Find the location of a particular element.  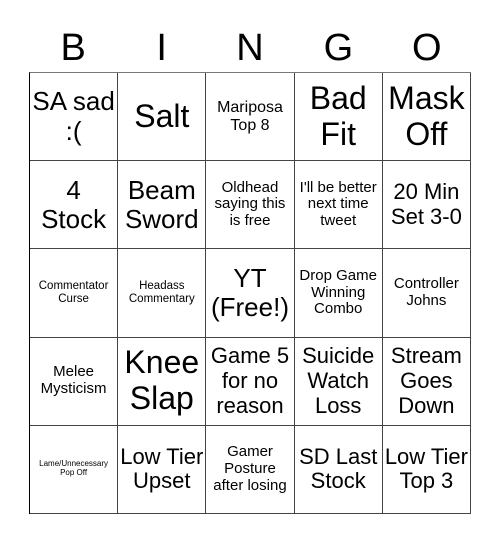

bingo-cell: I'll be better next time tweet is located at coordinates (338, 205).